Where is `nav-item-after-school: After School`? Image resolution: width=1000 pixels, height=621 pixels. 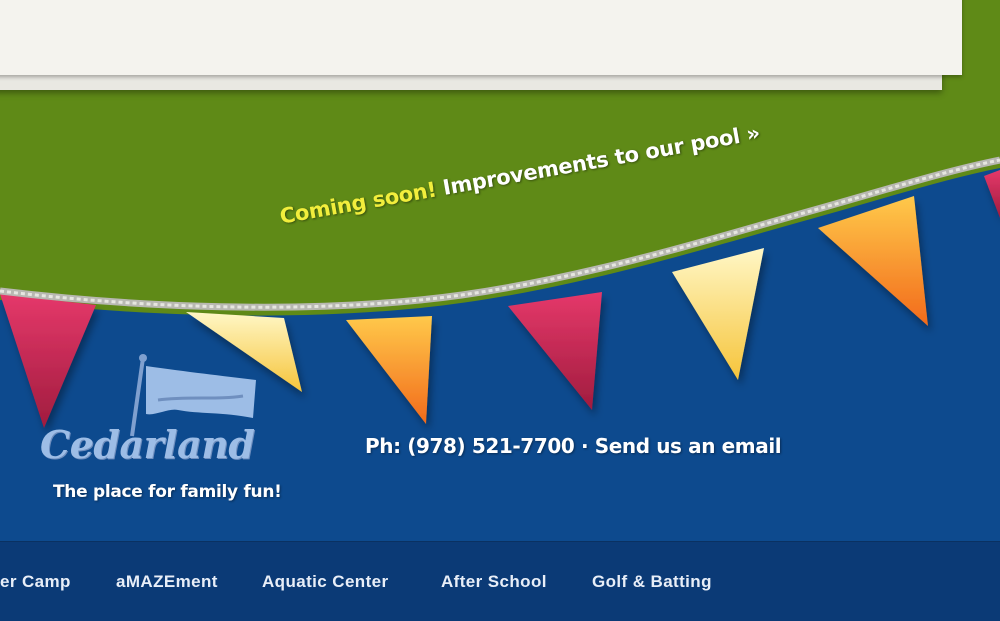
nav-item-after-school: After School is located at coordinates (494, 582).